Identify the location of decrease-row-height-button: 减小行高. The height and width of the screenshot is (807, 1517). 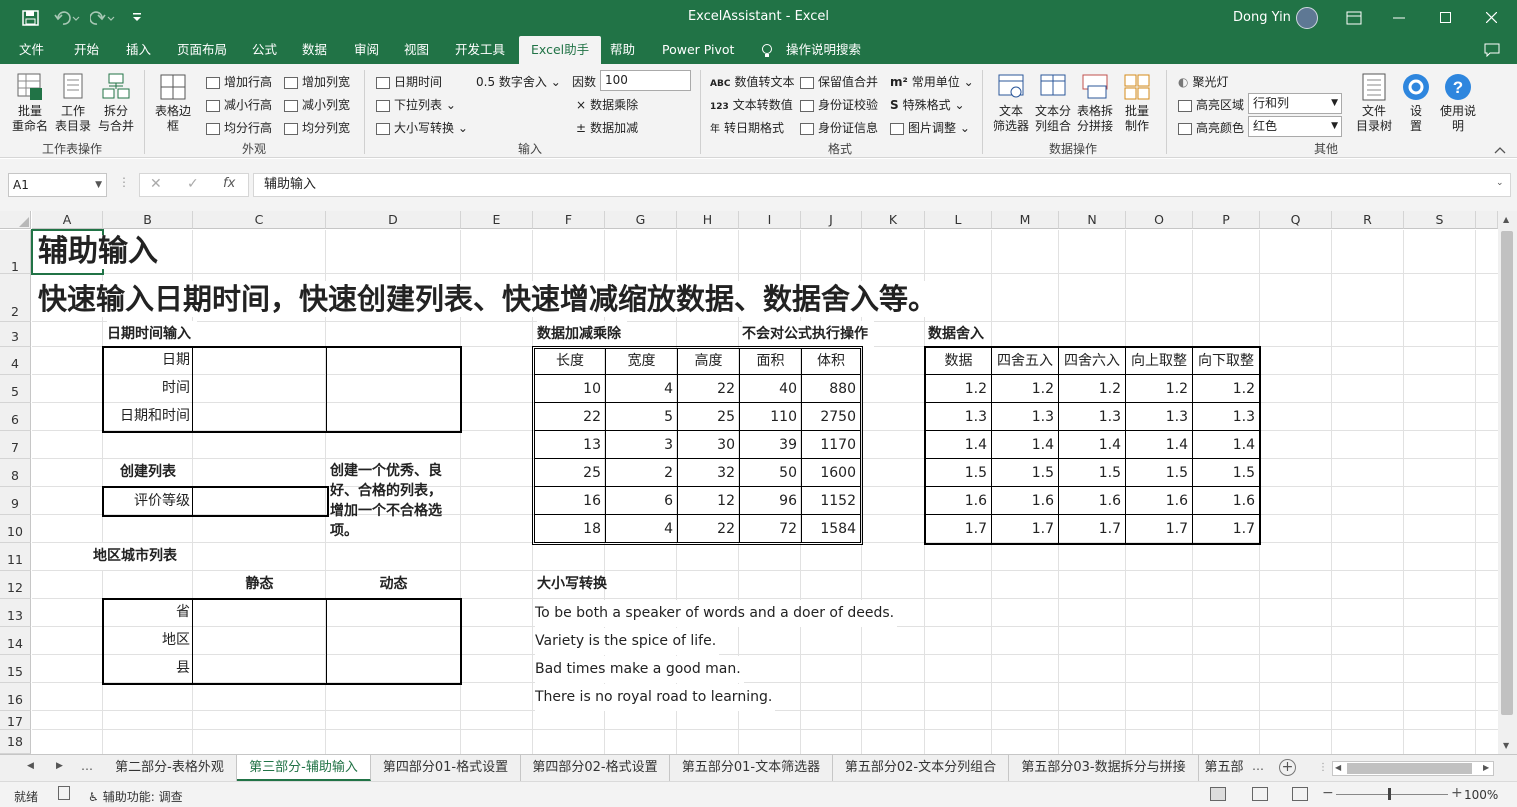
(239, 104).